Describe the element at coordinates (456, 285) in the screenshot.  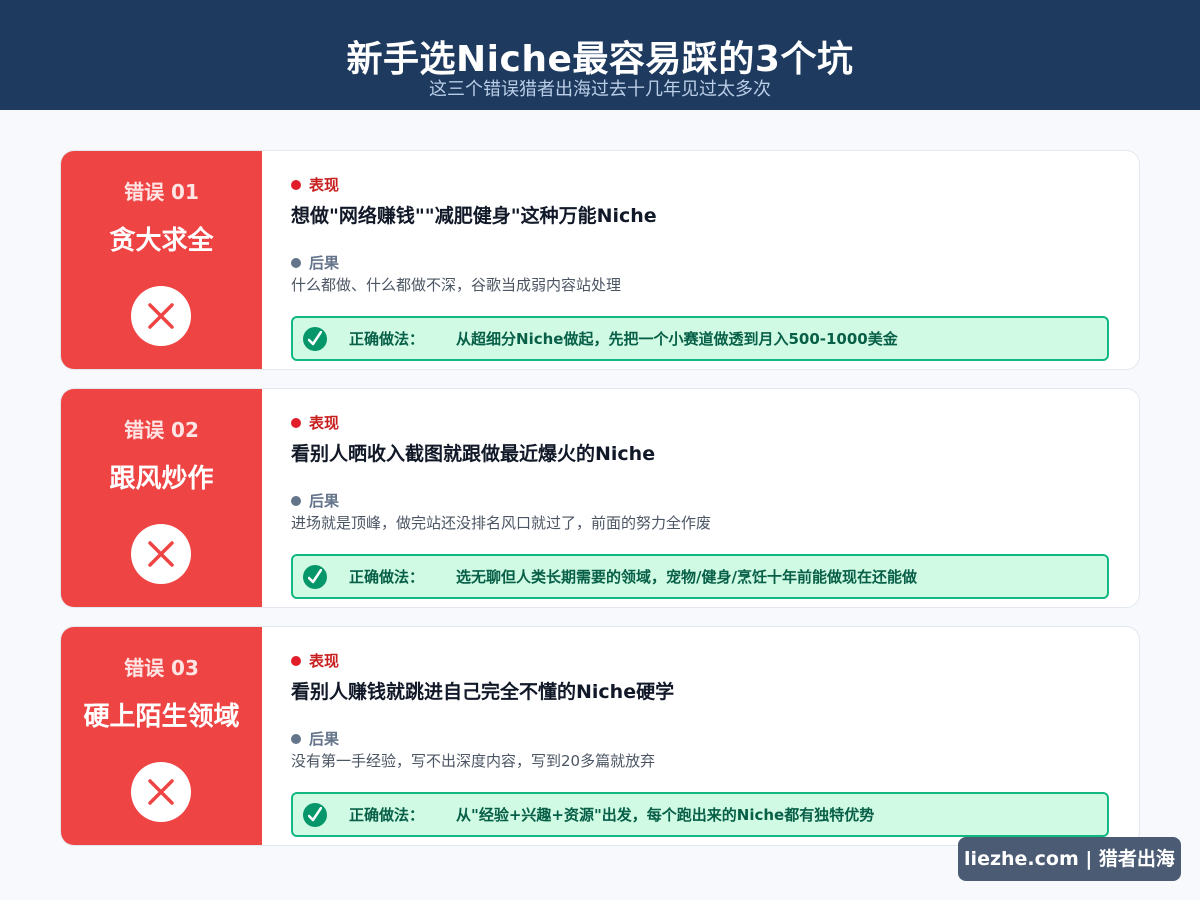
I see `consequence-text: 什么都做、什么都做不深，谷歌当成弱内容站处理` at that location.